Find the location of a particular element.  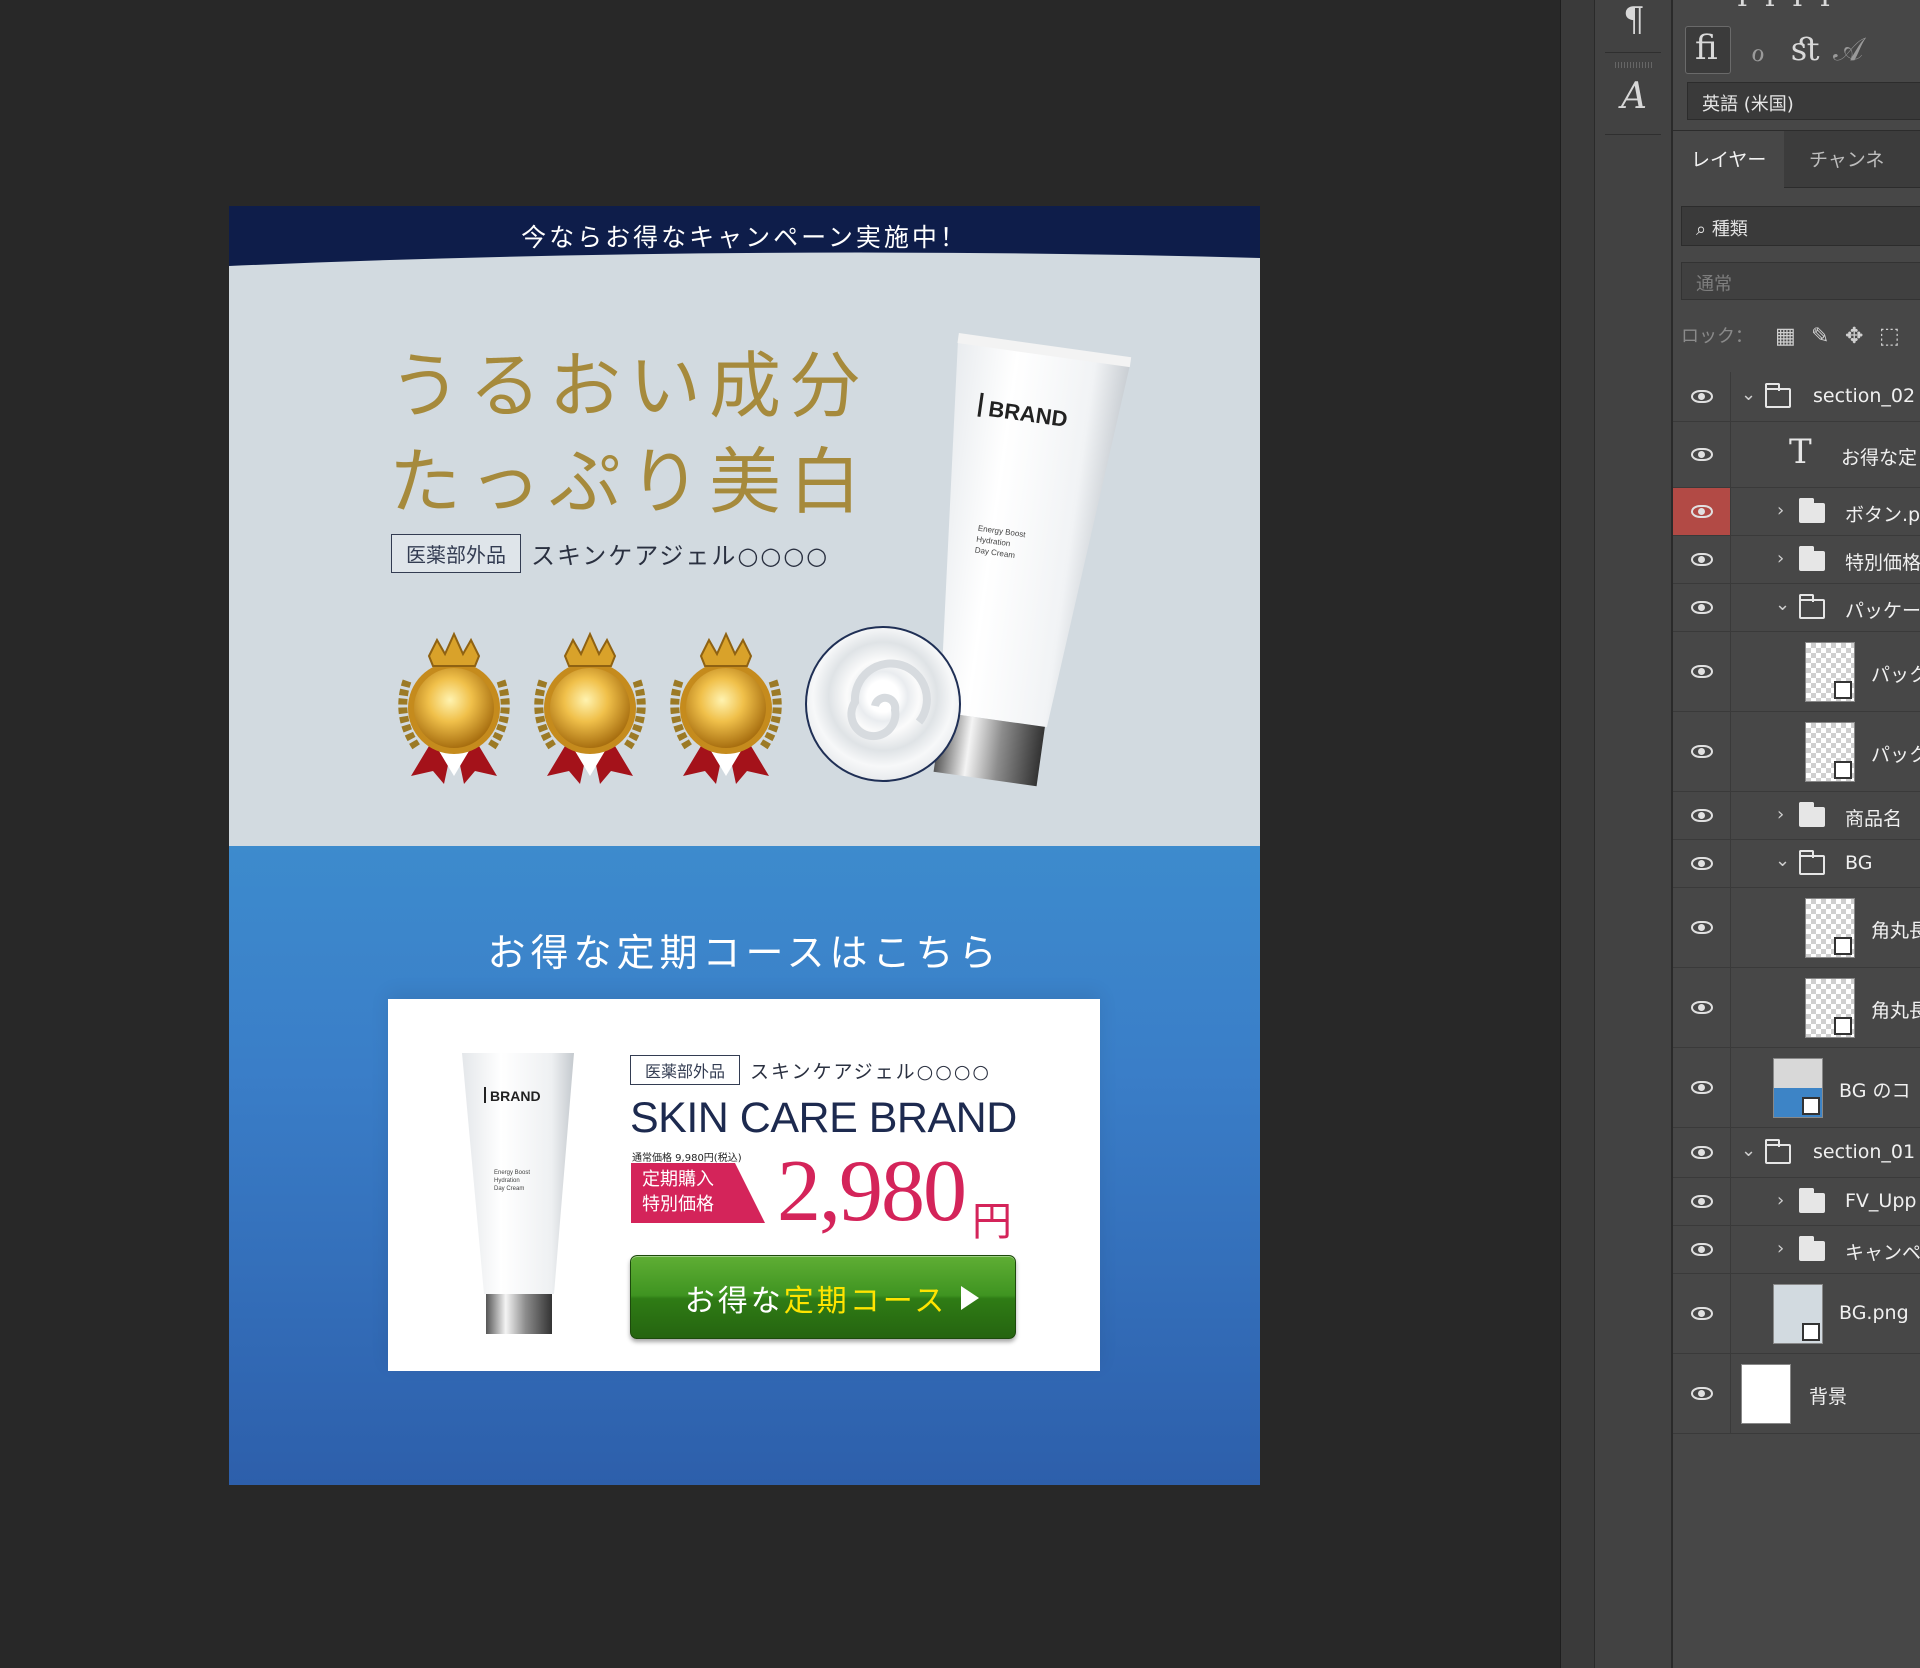

layer-row: 背景 is located at coordinates (1796, 1394).